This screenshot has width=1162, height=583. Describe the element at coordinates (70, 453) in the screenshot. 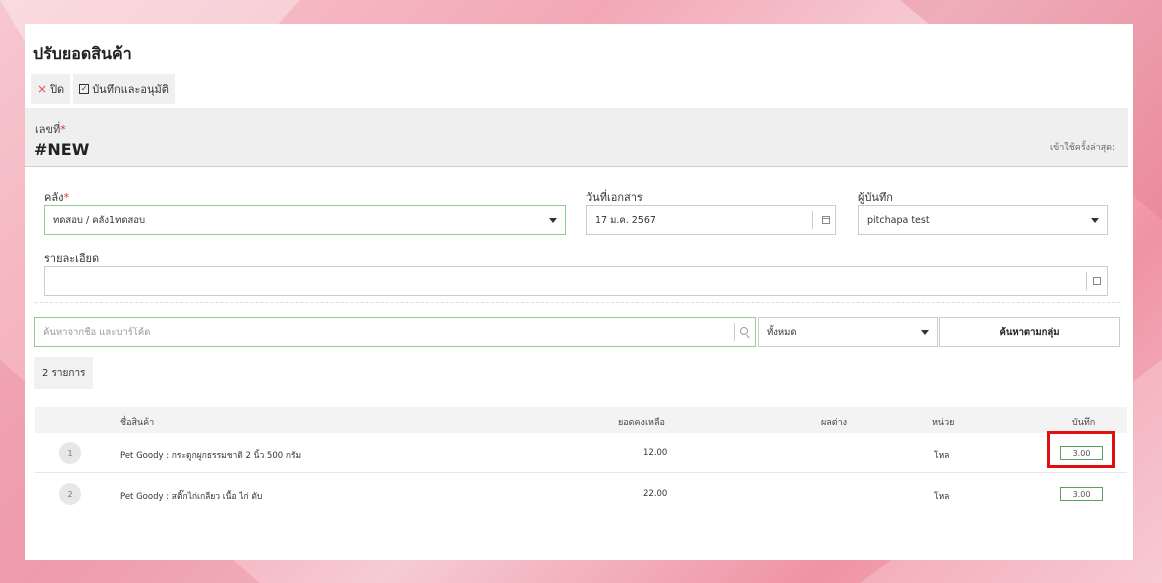

I see `row-number: 1` at that location.